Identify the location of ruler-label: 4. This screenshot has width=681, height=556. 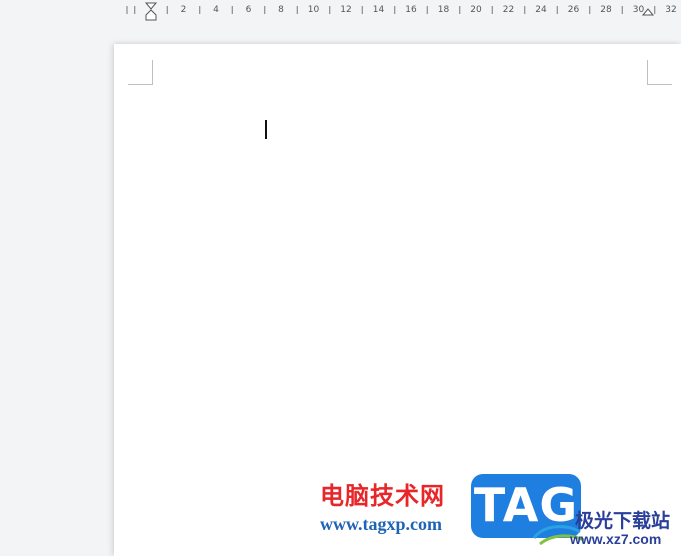
(216, 10).